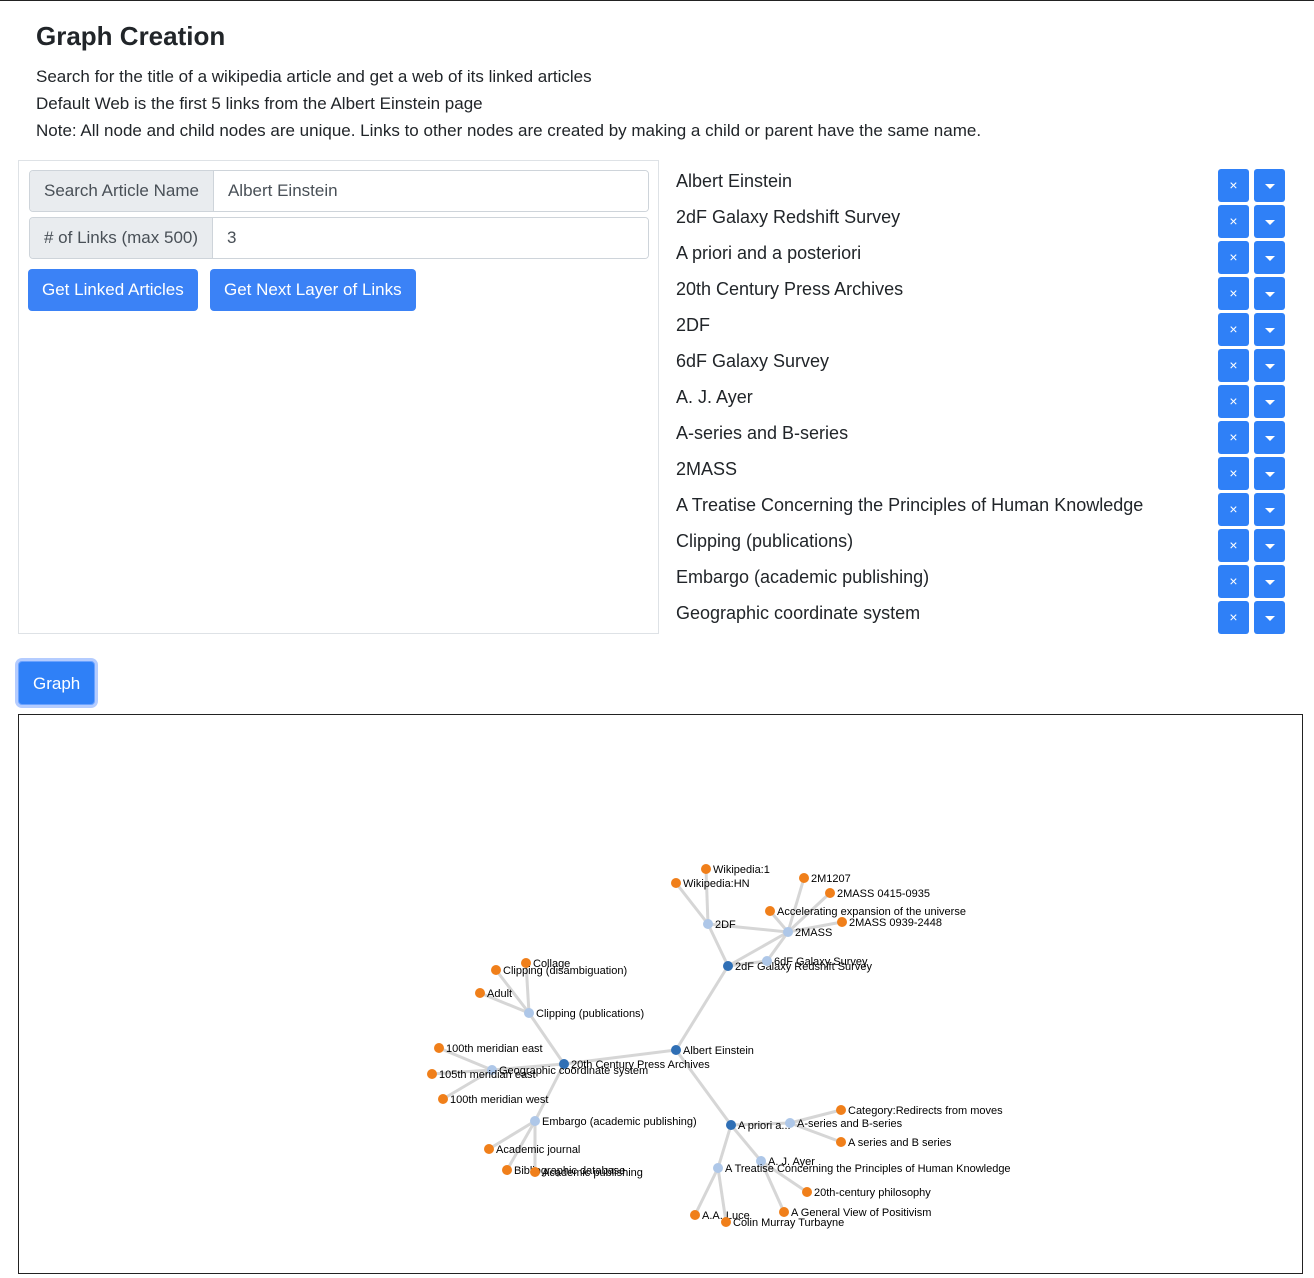 The image size is (1314, 1278). I want to click on graph-node: 100th meridian east, so click(488, 1049).